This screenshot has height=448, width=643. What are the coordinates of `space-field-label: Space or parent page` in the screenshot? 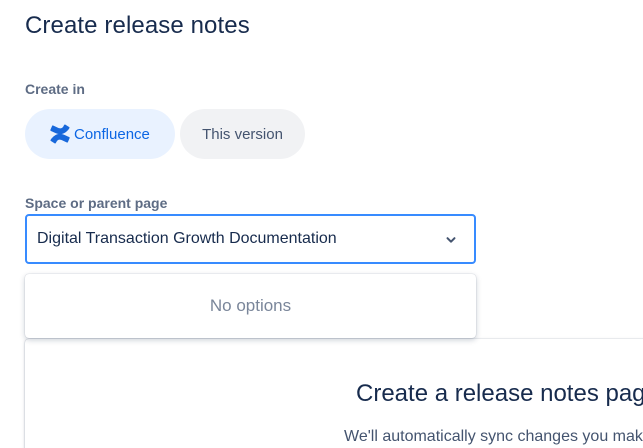 It's located at (96, 203).